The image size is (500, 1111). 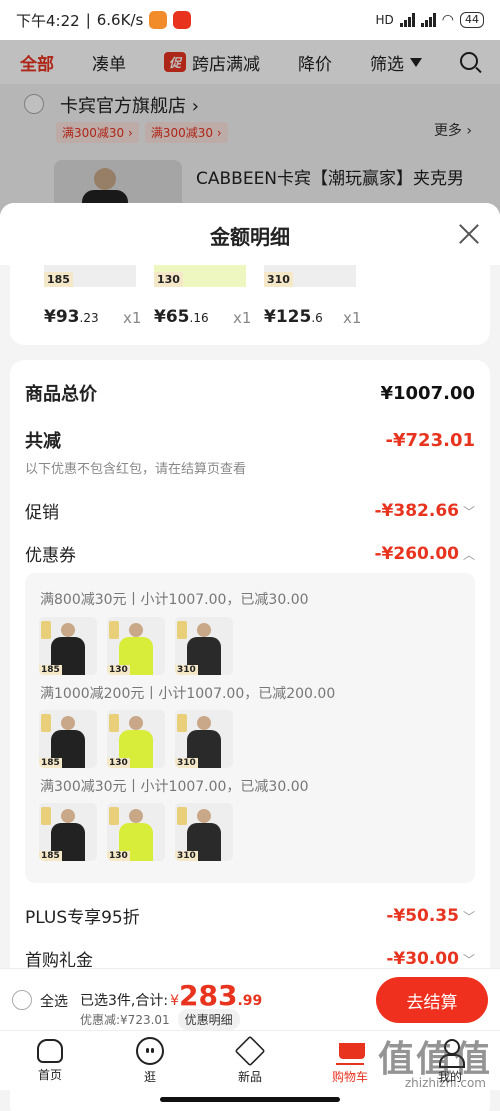 What do you see at coordinates (208, 1019) in the screenshot?
I see `discount-detail-button: 优惠明细` at bounding box center [208, 1019].